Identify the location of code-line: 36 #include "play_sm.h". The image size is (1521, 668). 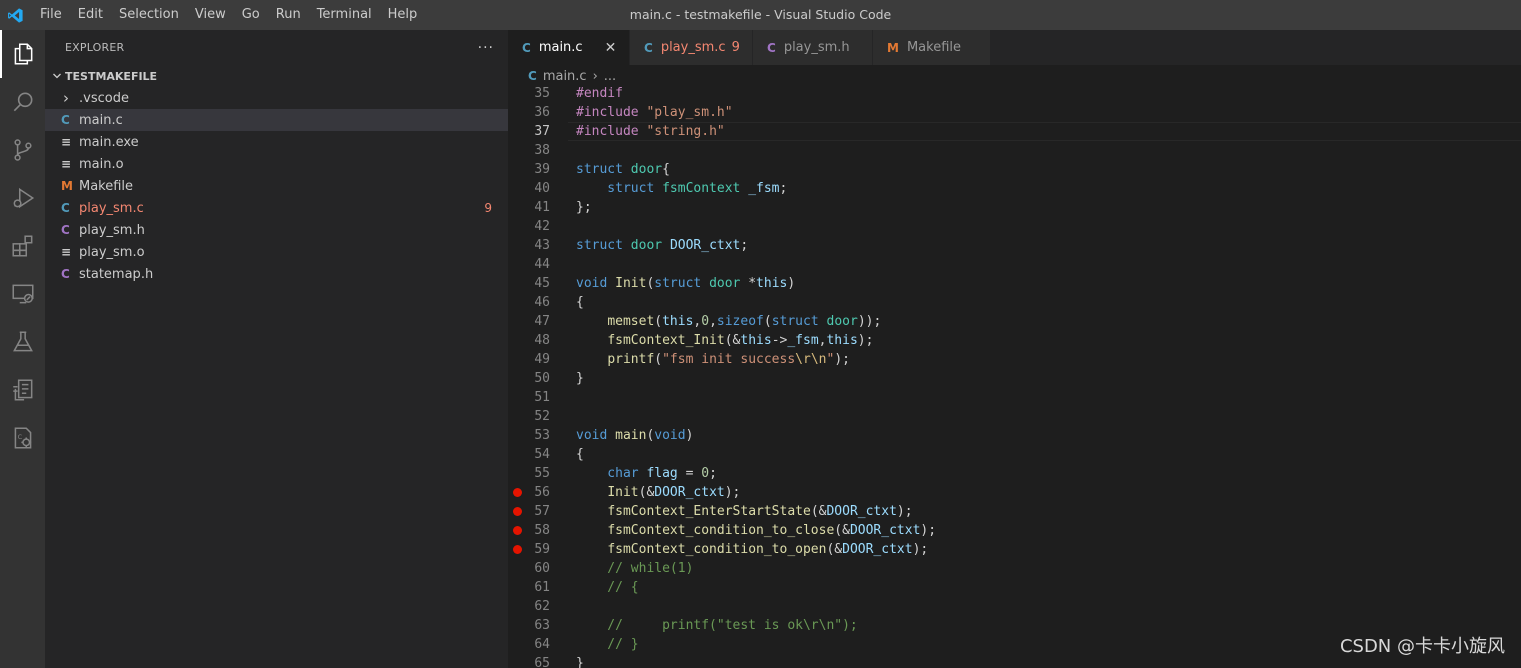
(1014, 112).